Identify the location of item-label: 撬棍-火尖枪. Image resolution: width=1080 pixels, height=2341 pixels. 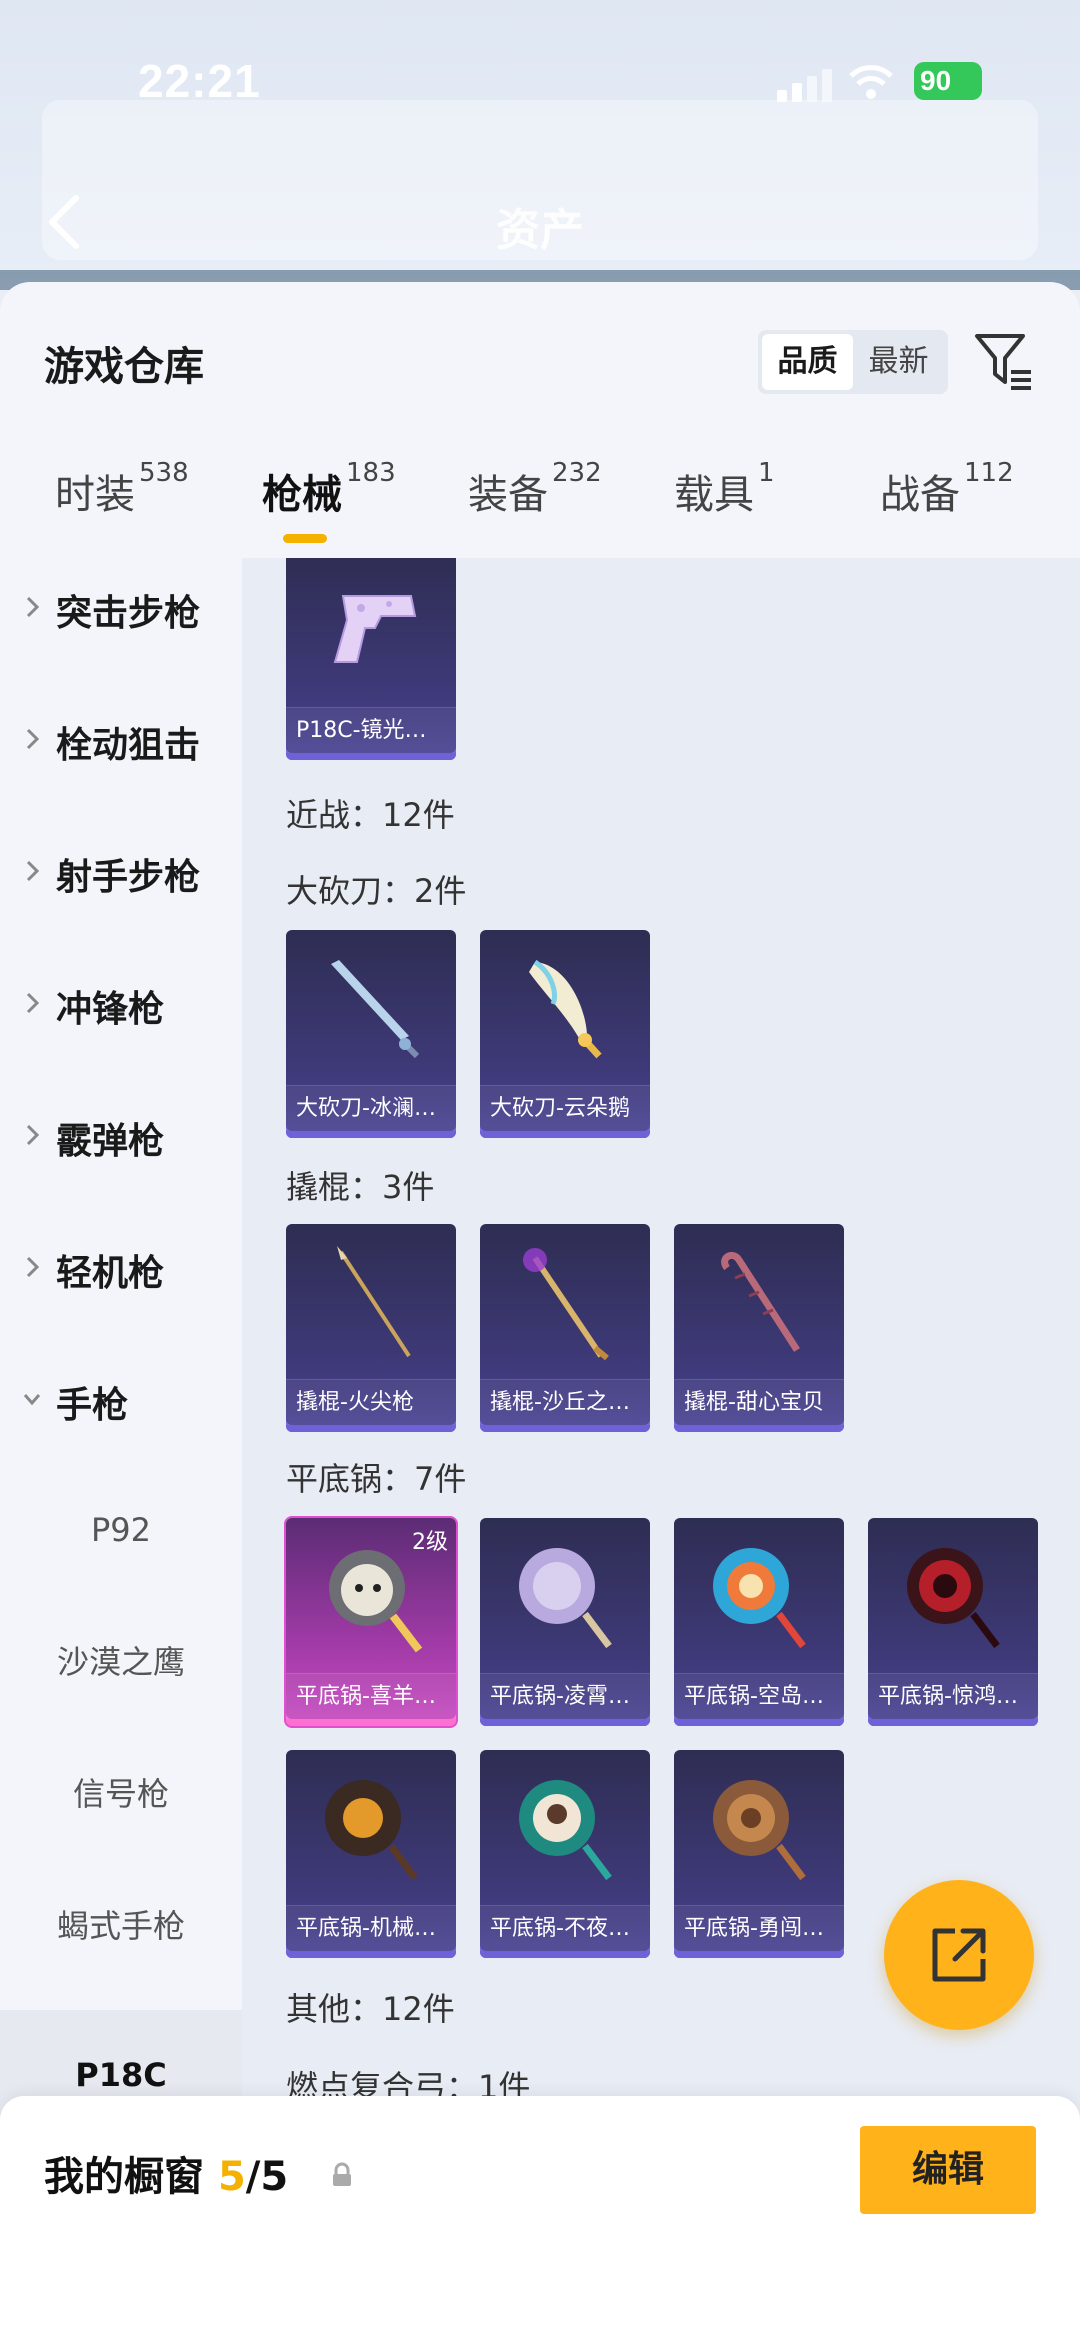
(371, 1402).